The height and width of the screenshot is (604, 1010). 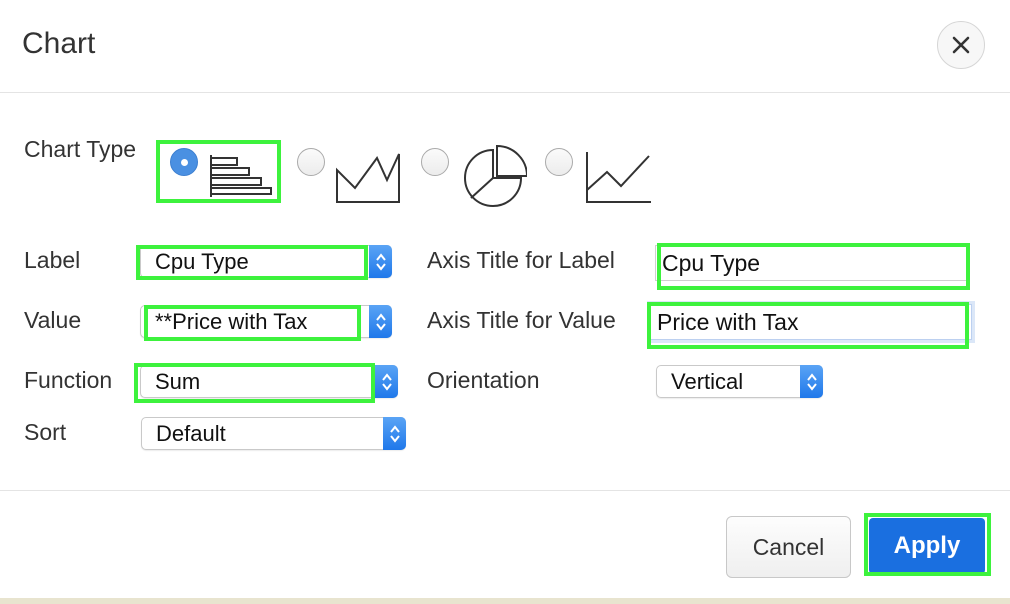 What do you see at coordinates (559, 162) in the screenshot?
I see `radio-line-chart` at bounding box center [559, 162].